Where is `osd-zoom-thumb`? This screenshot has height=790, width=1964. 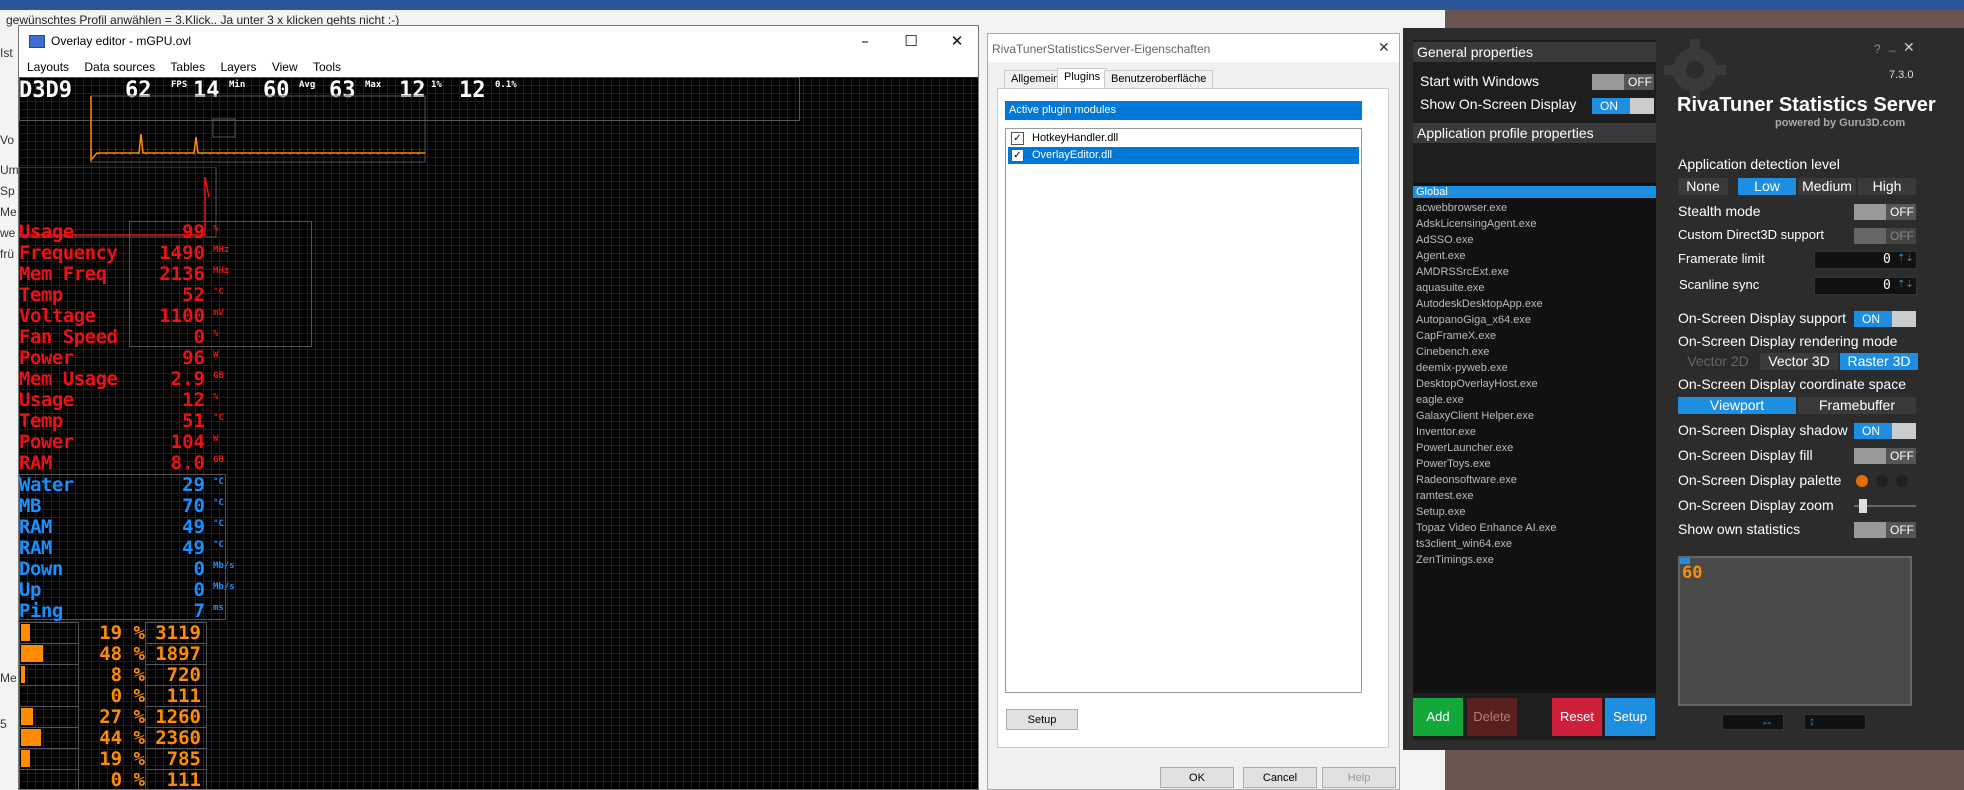 osd-zoom-thumb is located at coordinates (1863, 506).